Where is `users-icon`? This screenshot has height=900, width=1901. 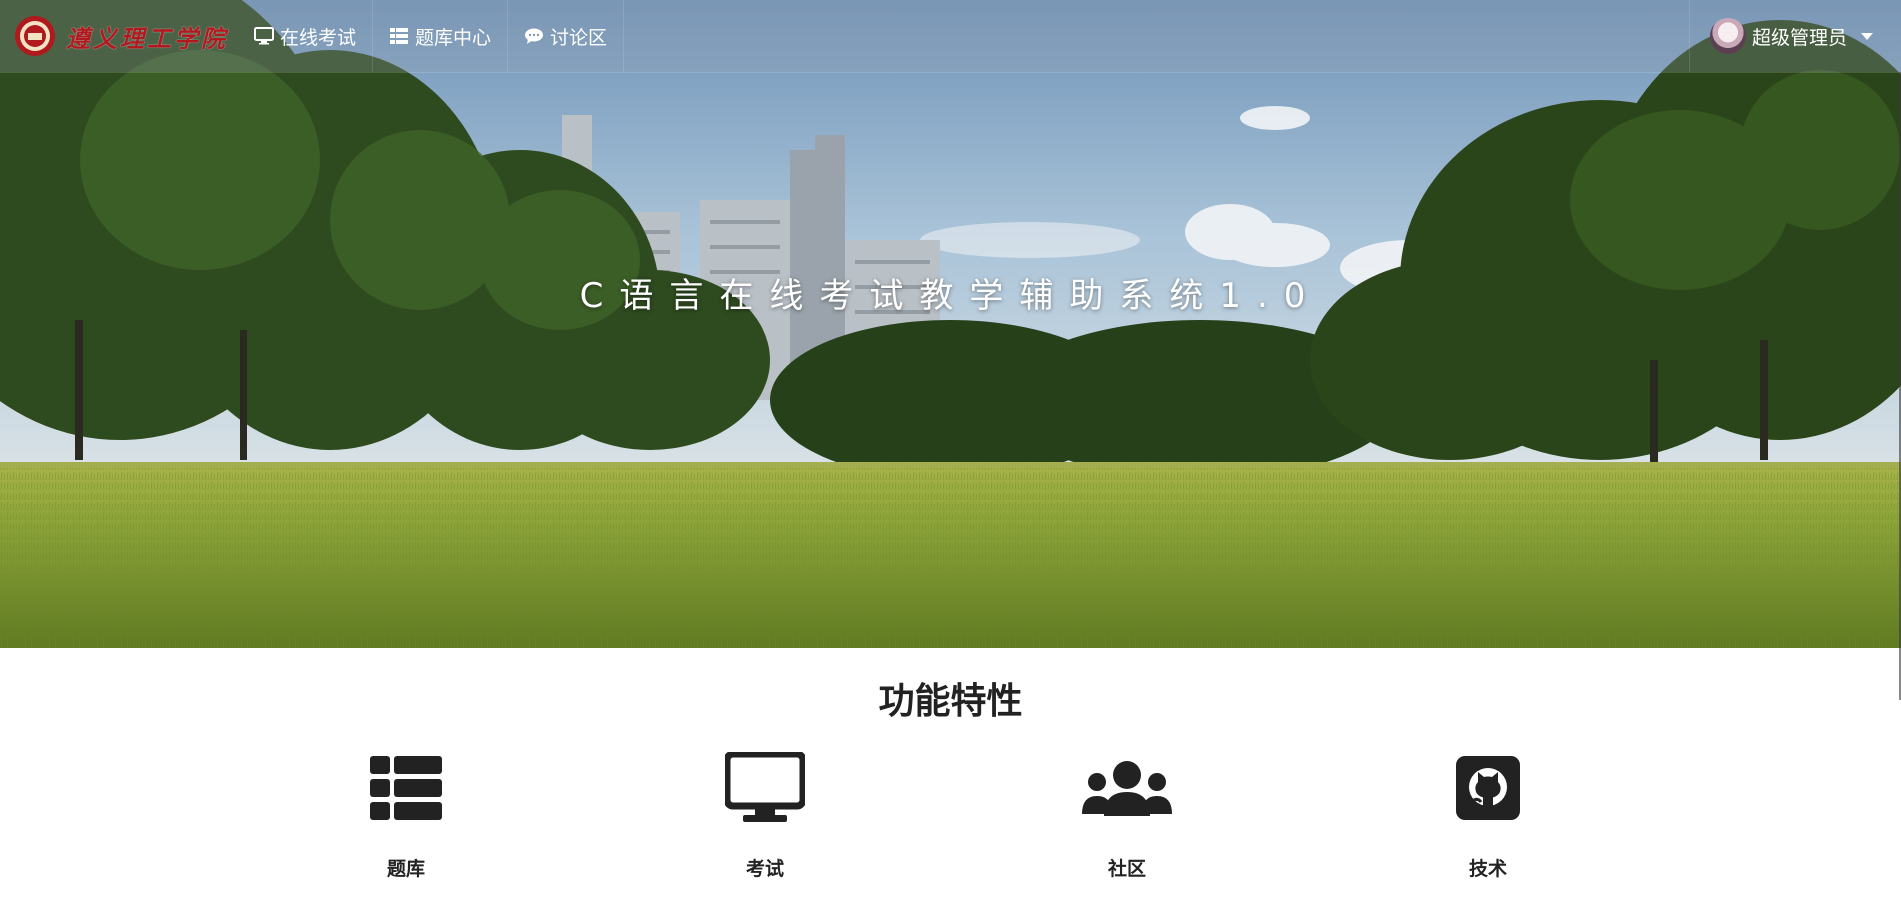
users-icon is located at coordinates (1127, 788).